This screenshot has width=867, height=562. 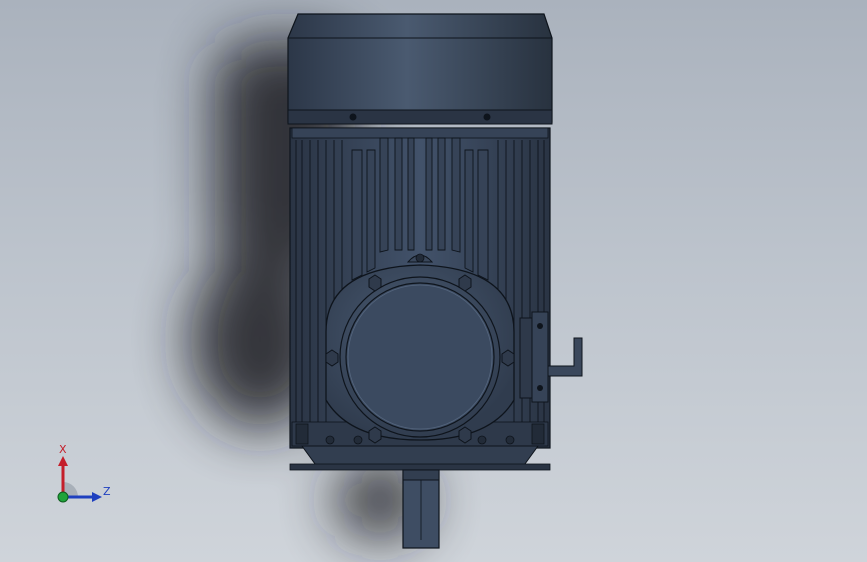 What do you see at coordinates (63, 449) in the screenshot?
I see `triad-x-label: X` at bounding box center [63, 449].